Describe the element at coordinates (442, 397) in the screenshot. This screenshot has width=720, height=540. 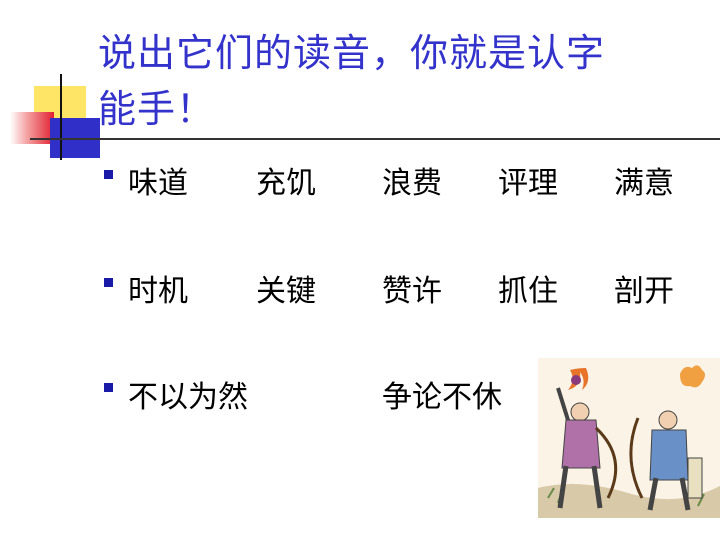
I see `vocab-idiom: 争论不休` at that location.